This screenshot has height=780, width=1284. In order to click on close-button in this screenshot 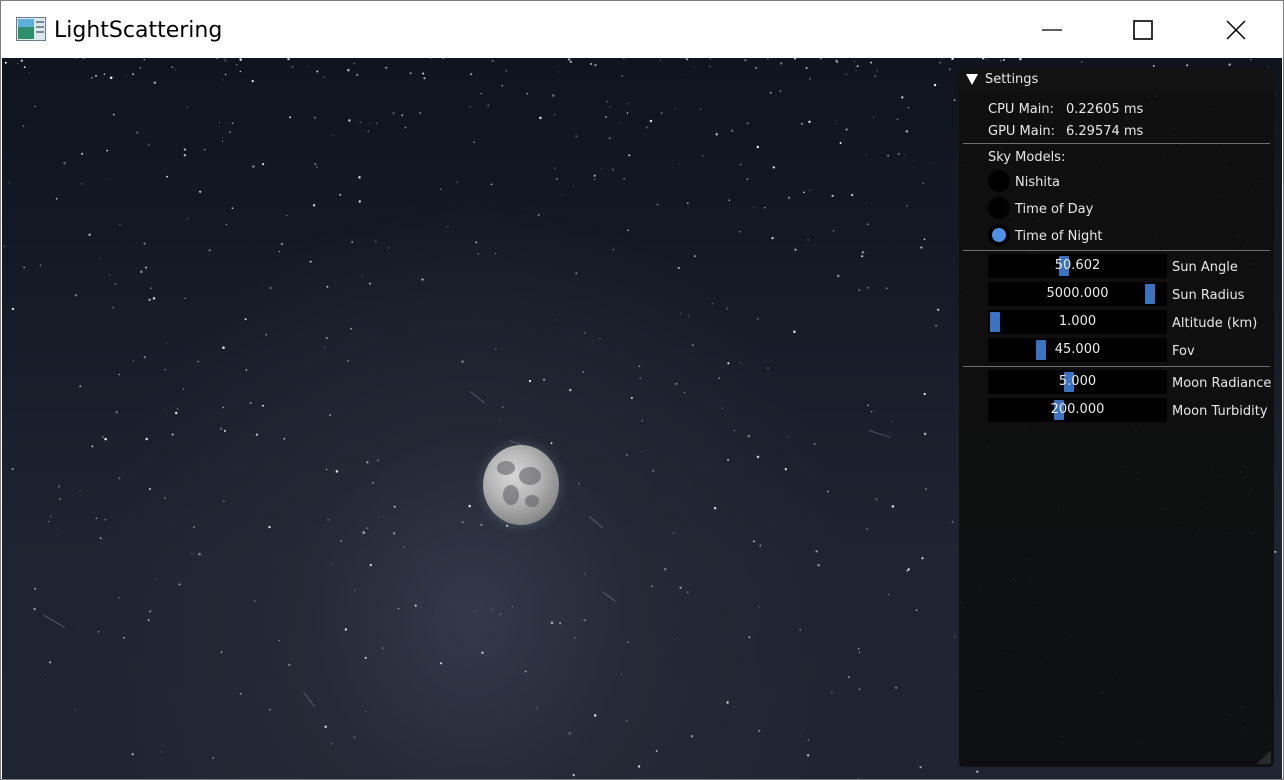, I will do `click(1236, 29)`.